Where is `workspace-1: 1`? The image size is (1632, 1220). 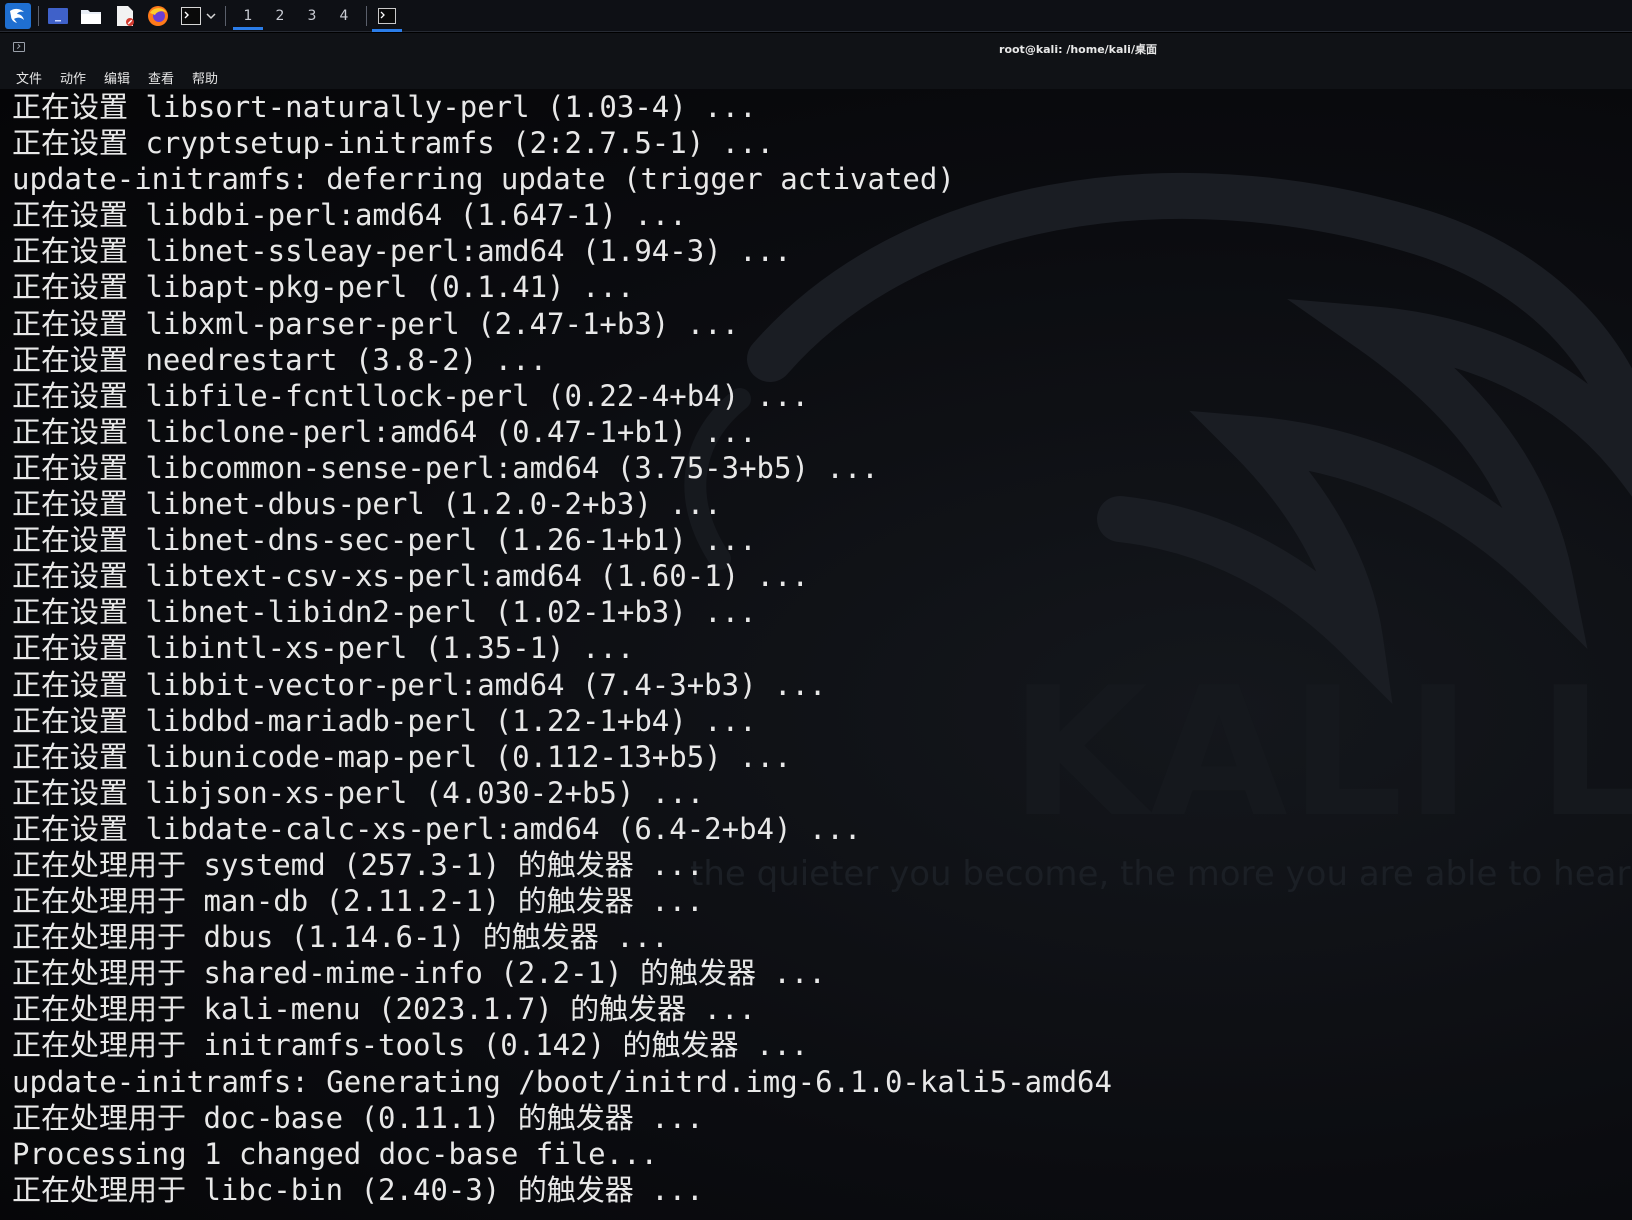 workspace-1: 1 is located at coordinates (248, 16).